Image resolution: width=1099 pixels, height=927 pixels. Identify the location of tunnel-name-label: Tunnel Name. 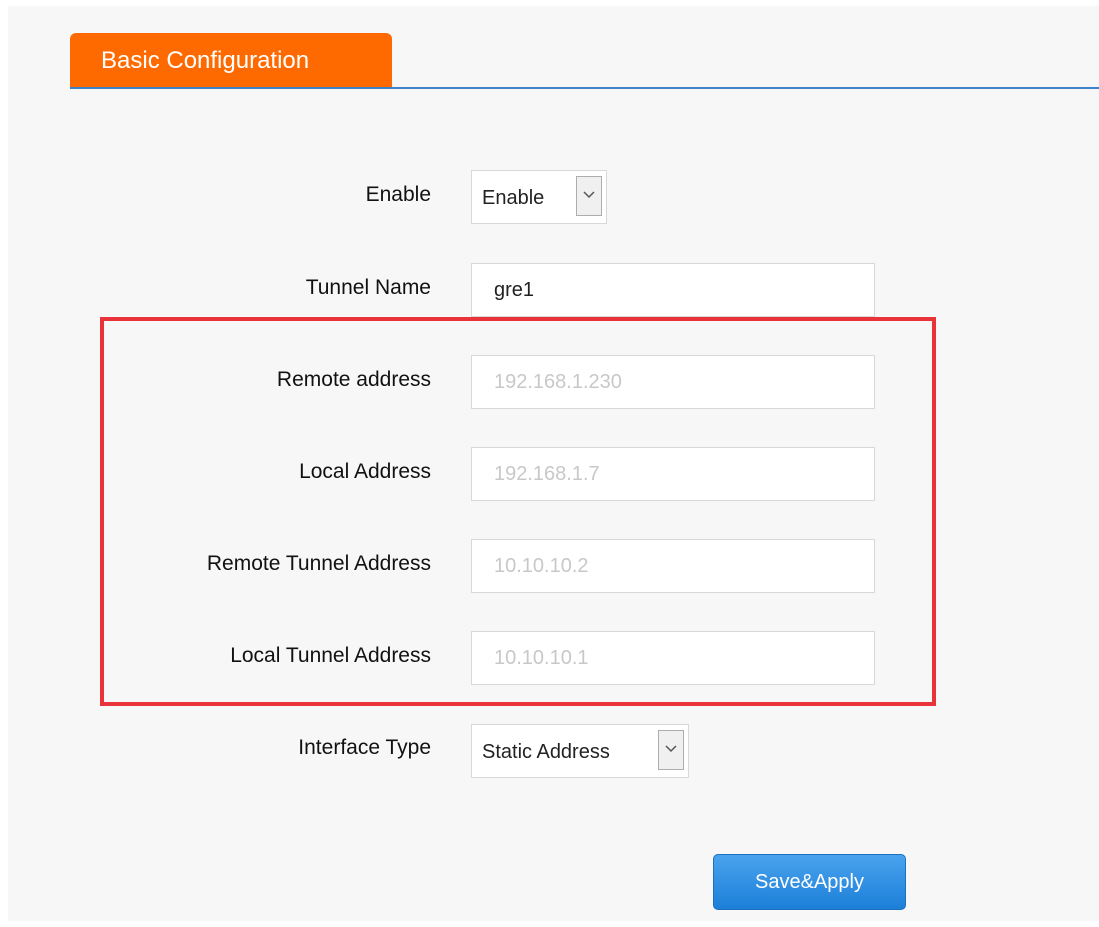
(368, 287).